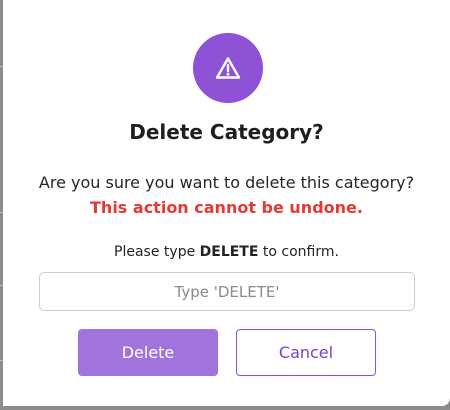 Image resolution: width=450 pixels, height=410 pixels. What do you see at coordinates (229, 252) in the screenshot?
I see `instruction-keyword: DELETE` at bounding box center [229, 252].